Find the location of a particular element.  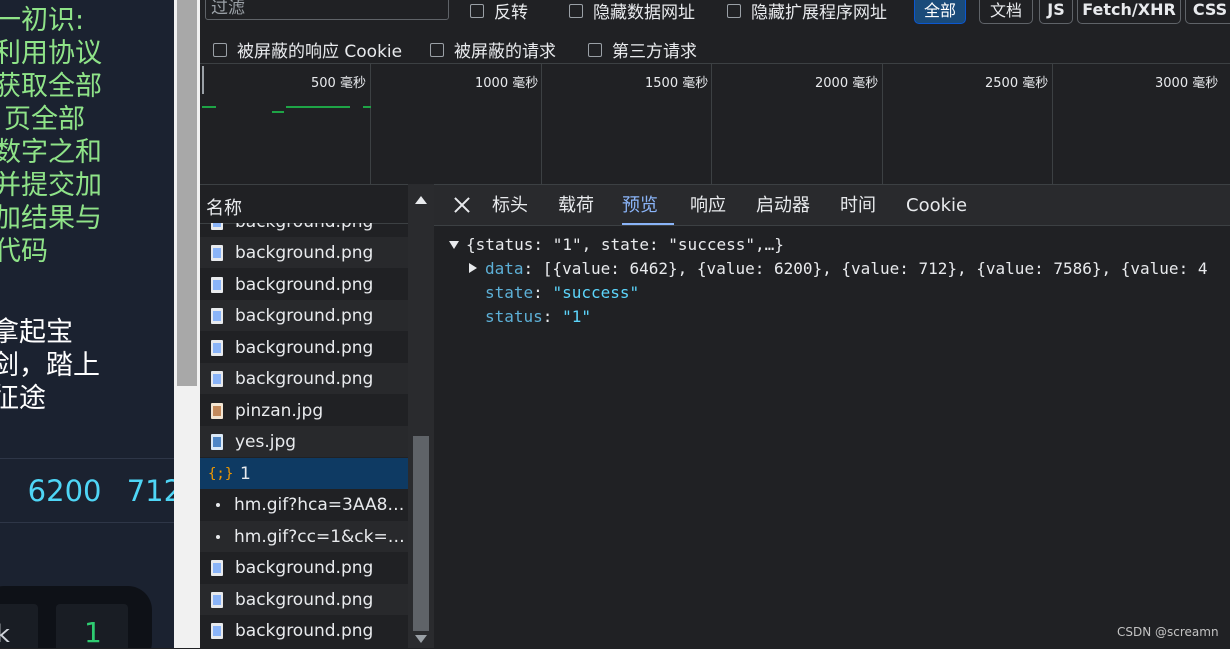

page-scrollbar is located at coordinates (187, 324).